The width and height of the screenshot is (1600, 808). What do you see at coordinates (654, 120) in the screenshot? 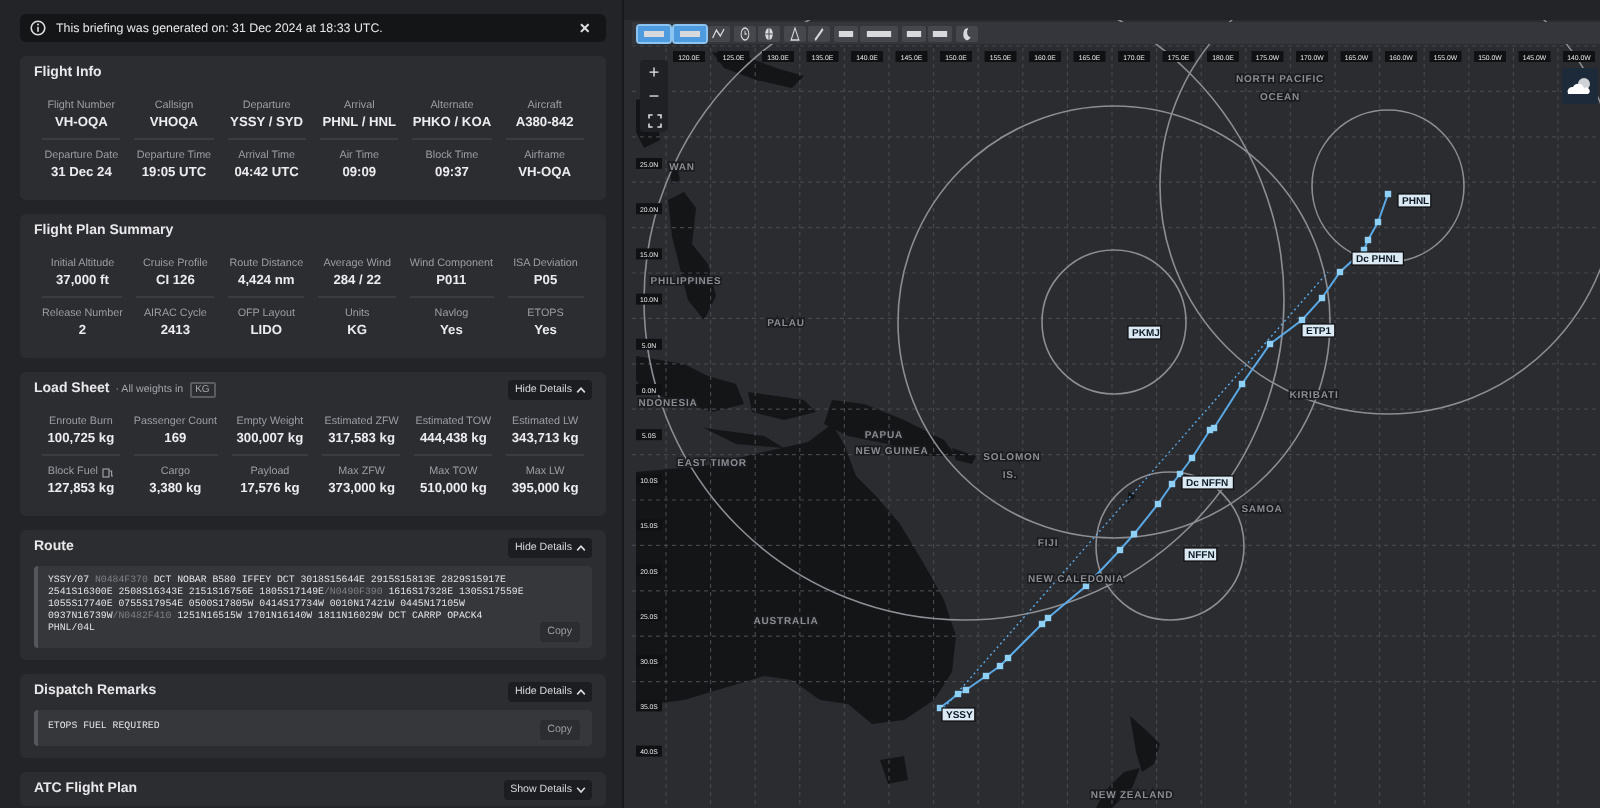
I see `fullscreen-icon` at bounding box center [654, 120].